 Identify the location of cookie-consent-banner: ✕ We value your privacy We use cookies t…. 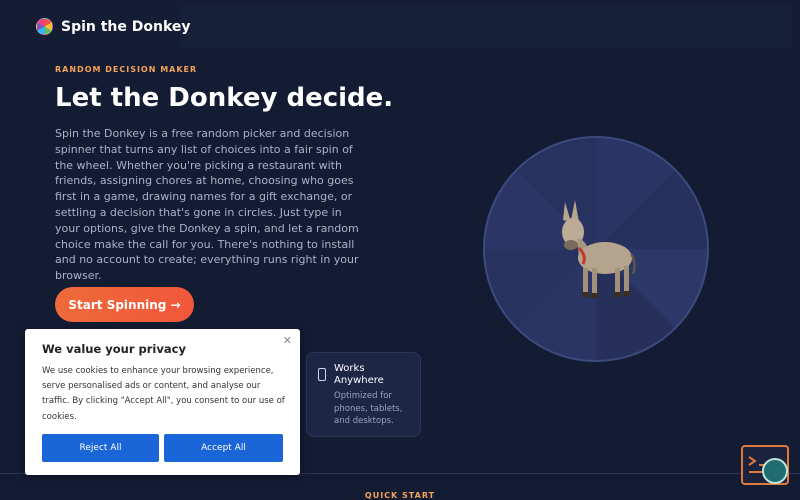
(162, 402).